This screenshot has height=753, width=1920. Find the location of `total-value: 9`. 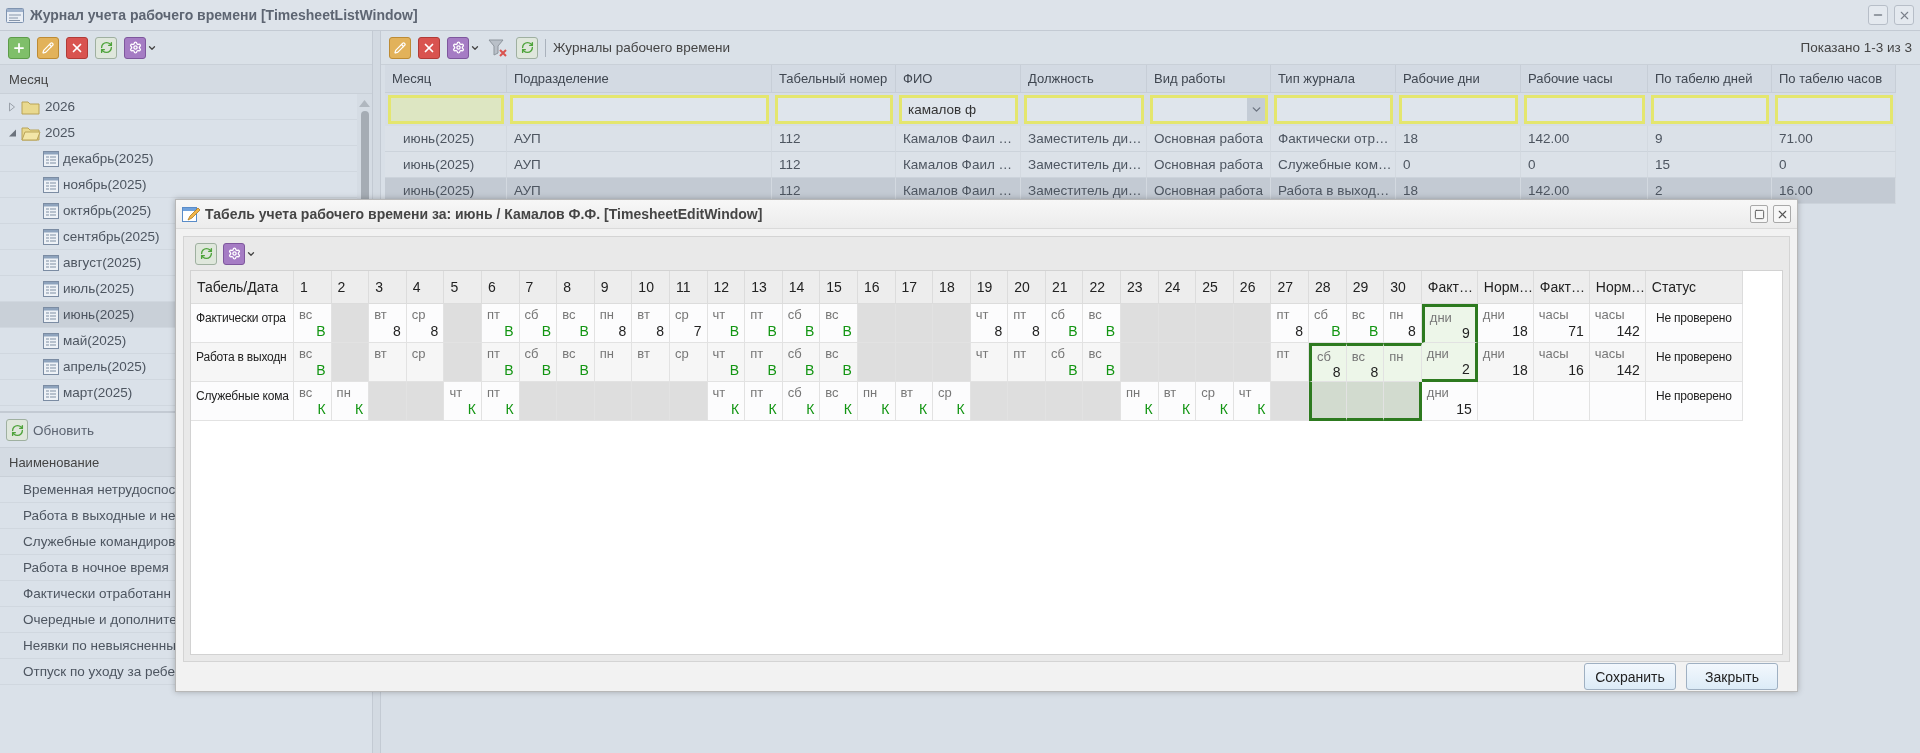

total-value: 9 is located at coordinates (1466, 333).